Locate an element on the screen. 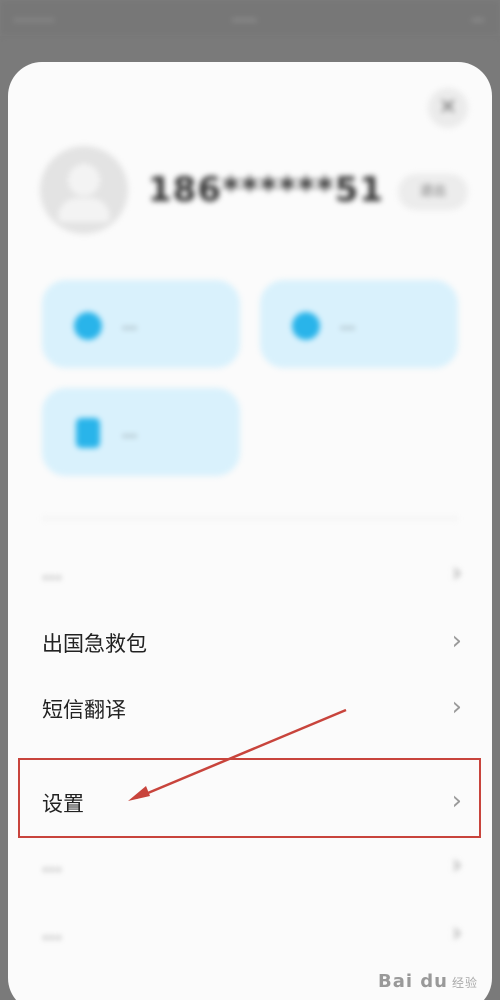 This screenshot has width=500, height=1000. menu-item-0: ... › is located at coordinates (250, 573).